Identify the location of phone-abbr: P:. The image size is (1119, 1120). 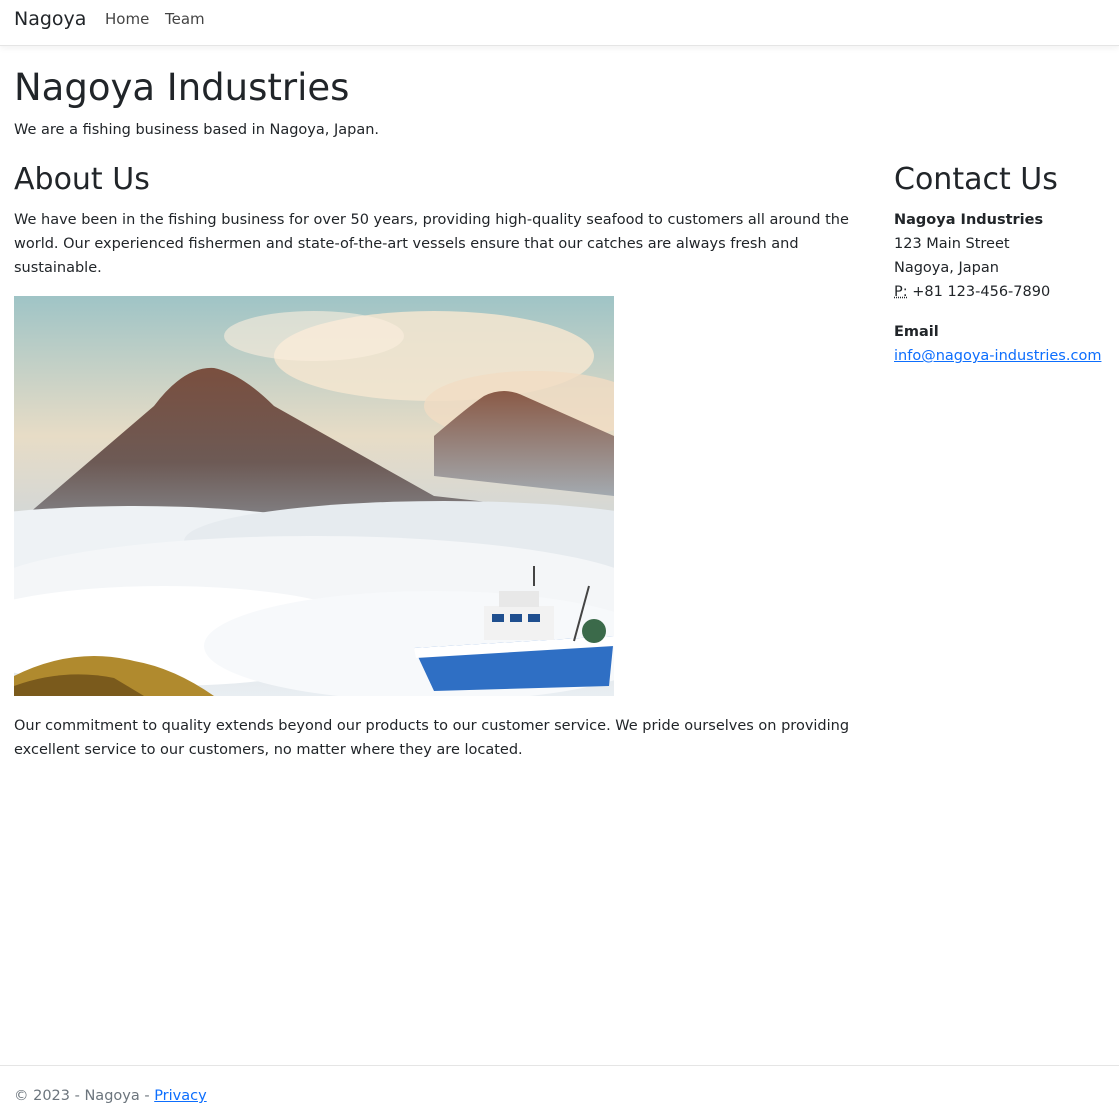
(901, 292).